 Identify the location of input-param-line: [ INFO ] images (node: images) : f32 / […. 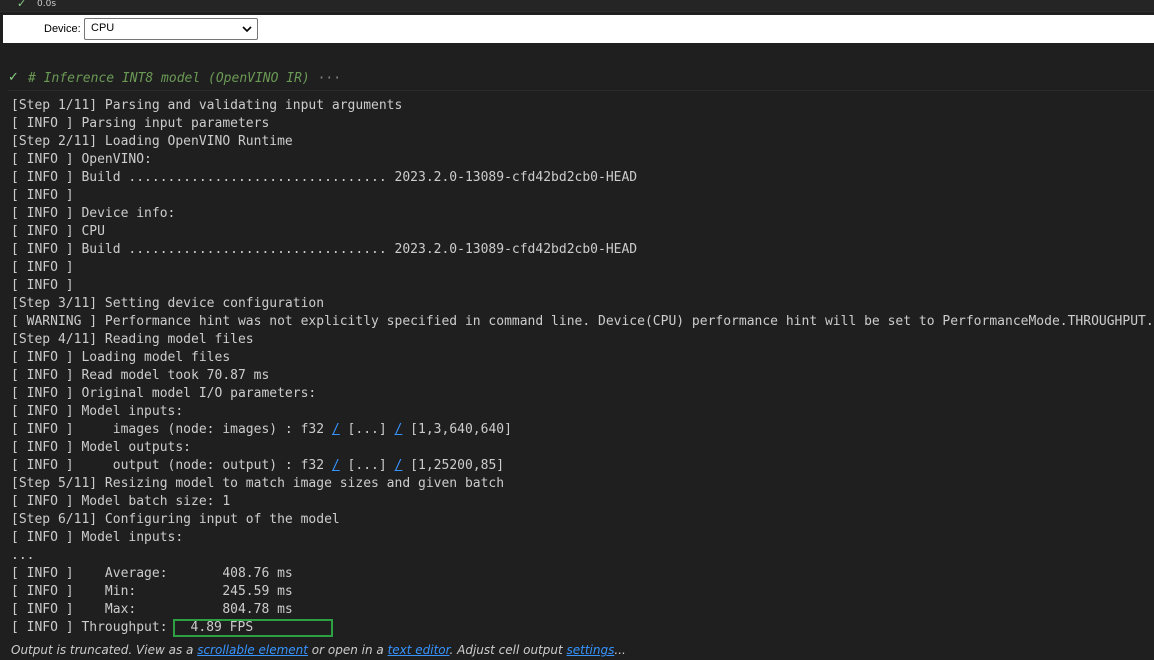
(582, 430).